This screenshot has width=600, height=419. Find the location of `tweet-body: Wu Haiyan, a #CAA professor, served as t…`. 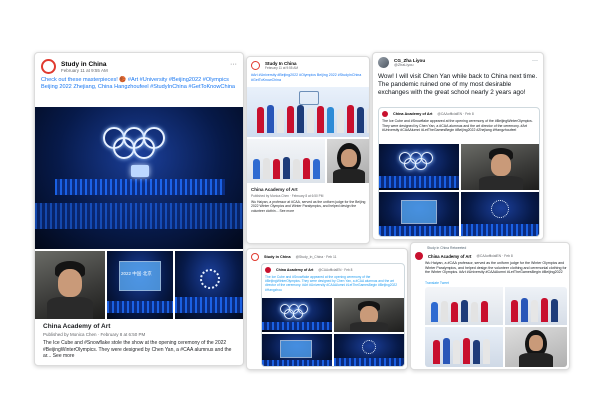

tweet-body: Wu Haiyan, a #CAA professor, served as t… is located at coordinates (496, 268).